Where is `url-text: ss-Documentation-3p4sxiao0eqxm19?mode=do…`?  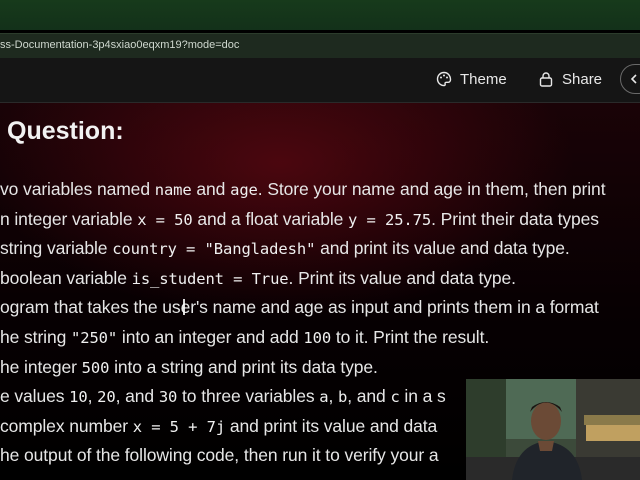
url-text: ss-Documentation-3p4sxiao0eqxm19?mode=do… is located at coordinates (119, 45).